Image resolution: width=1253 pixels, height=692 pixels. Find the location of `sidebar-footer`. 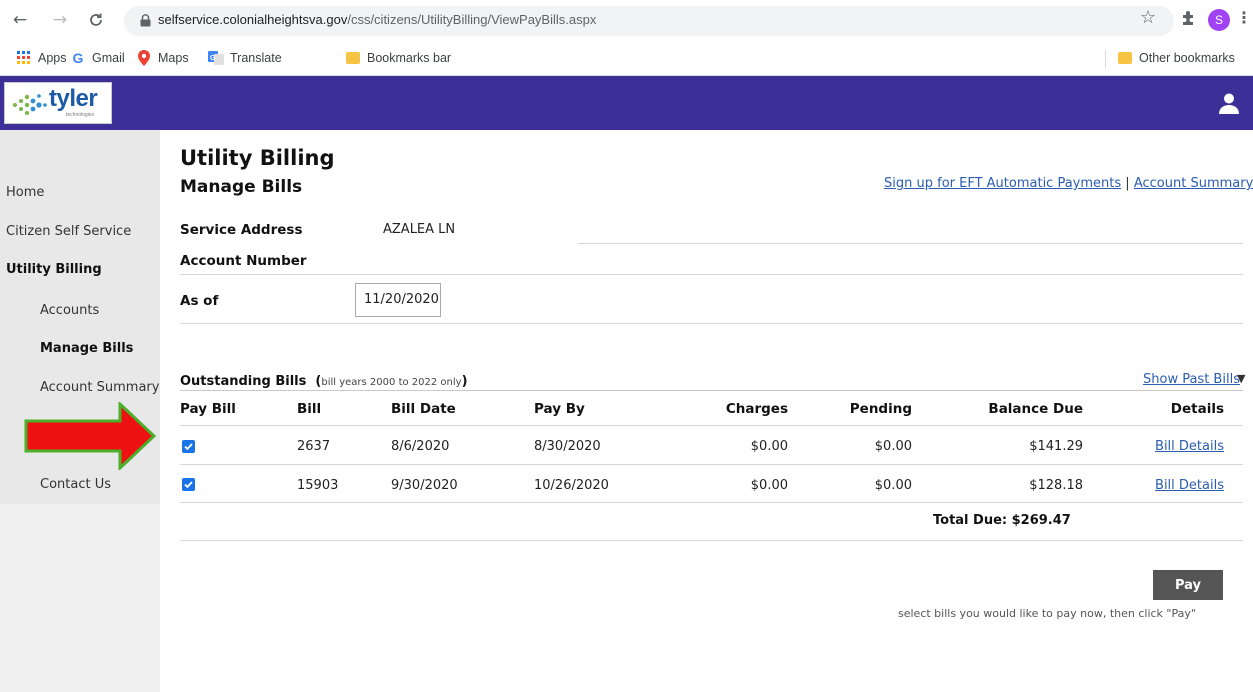

sidebar-footer is located at coordinates (80, 598).